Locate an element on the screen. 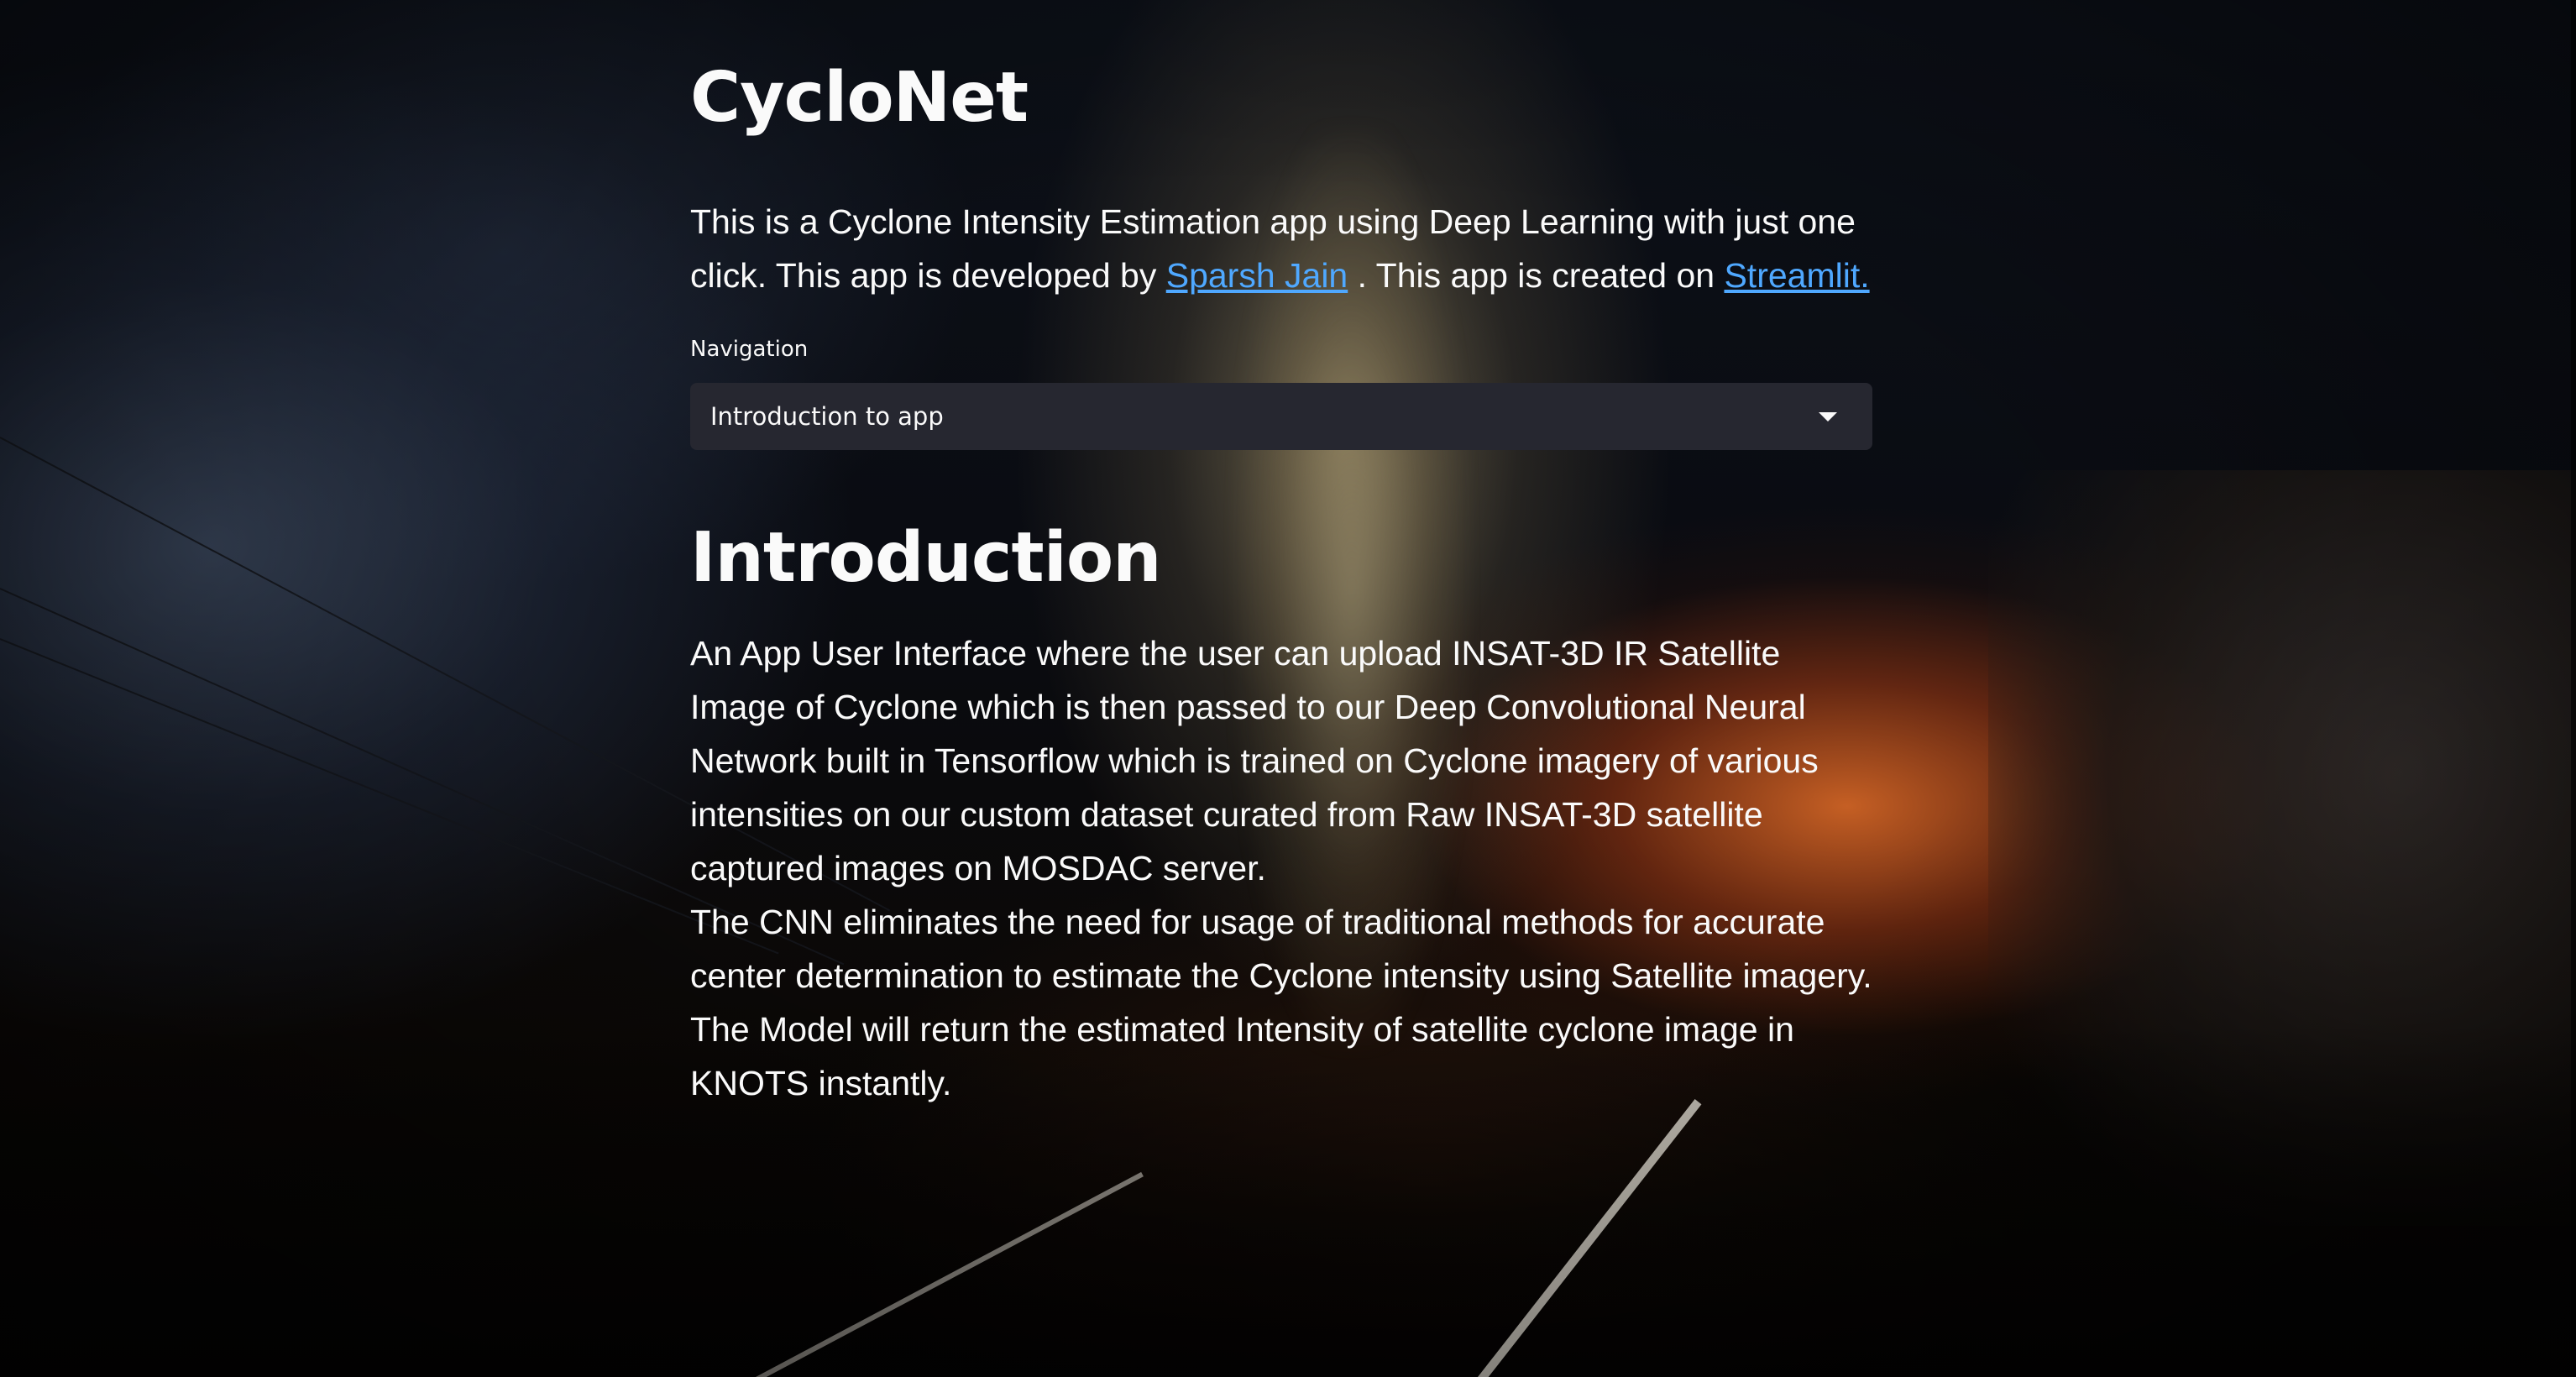 This screenshot has width=2576, height=1377. author-link: Sparsh Jain is located at coordinates (1257, 275).